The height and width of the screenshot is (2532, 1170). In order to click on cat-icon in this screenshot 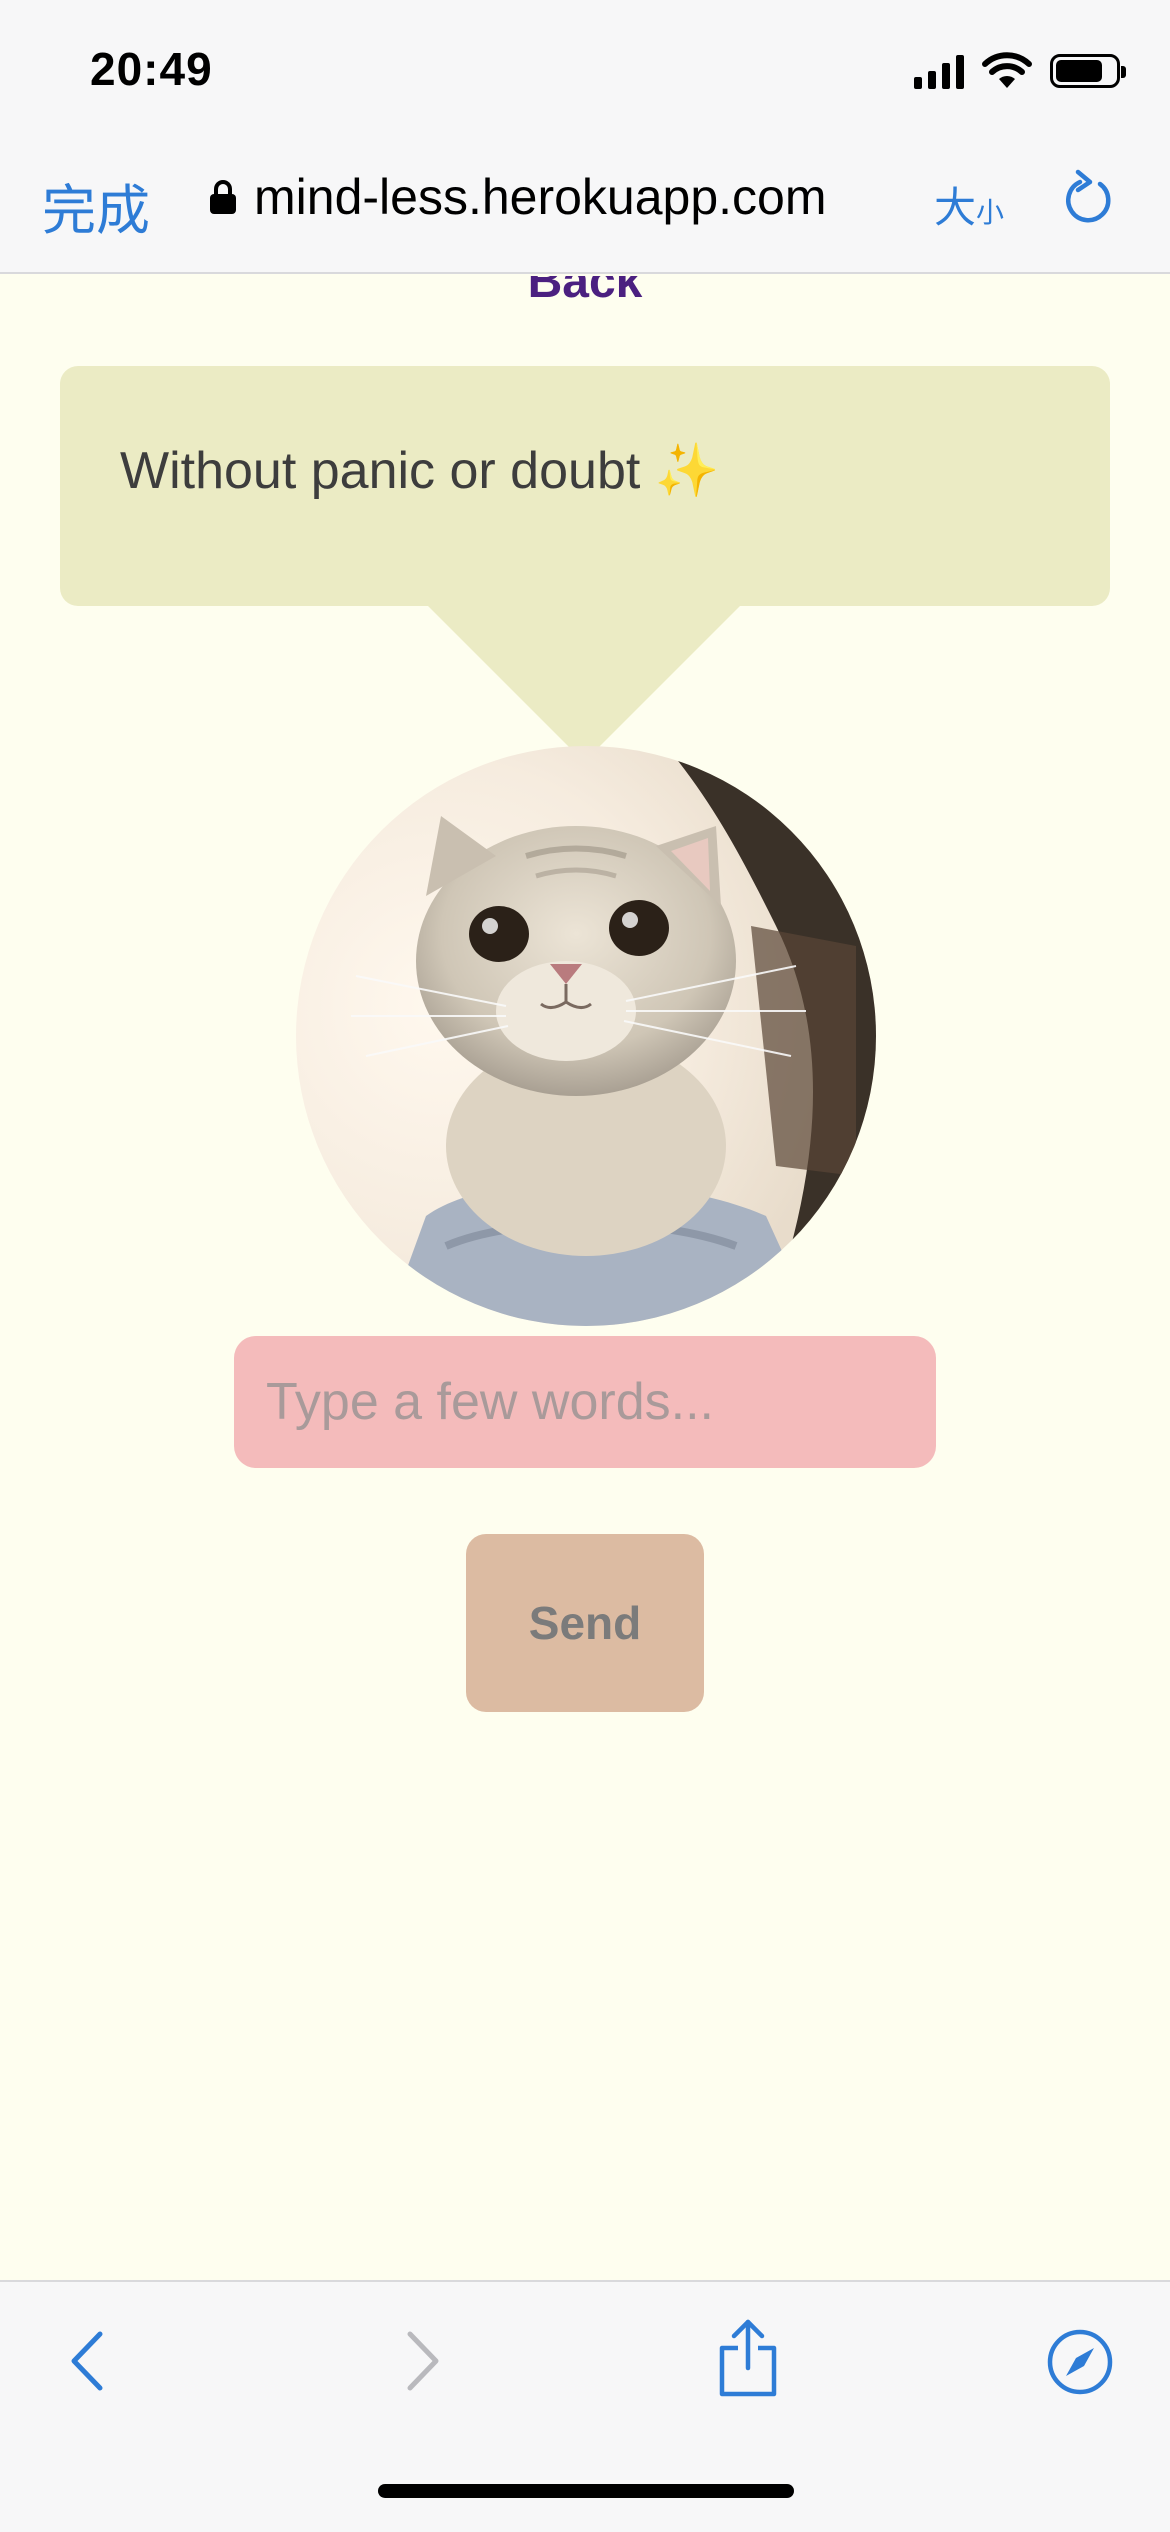, I will do `click(586, 1036)`.